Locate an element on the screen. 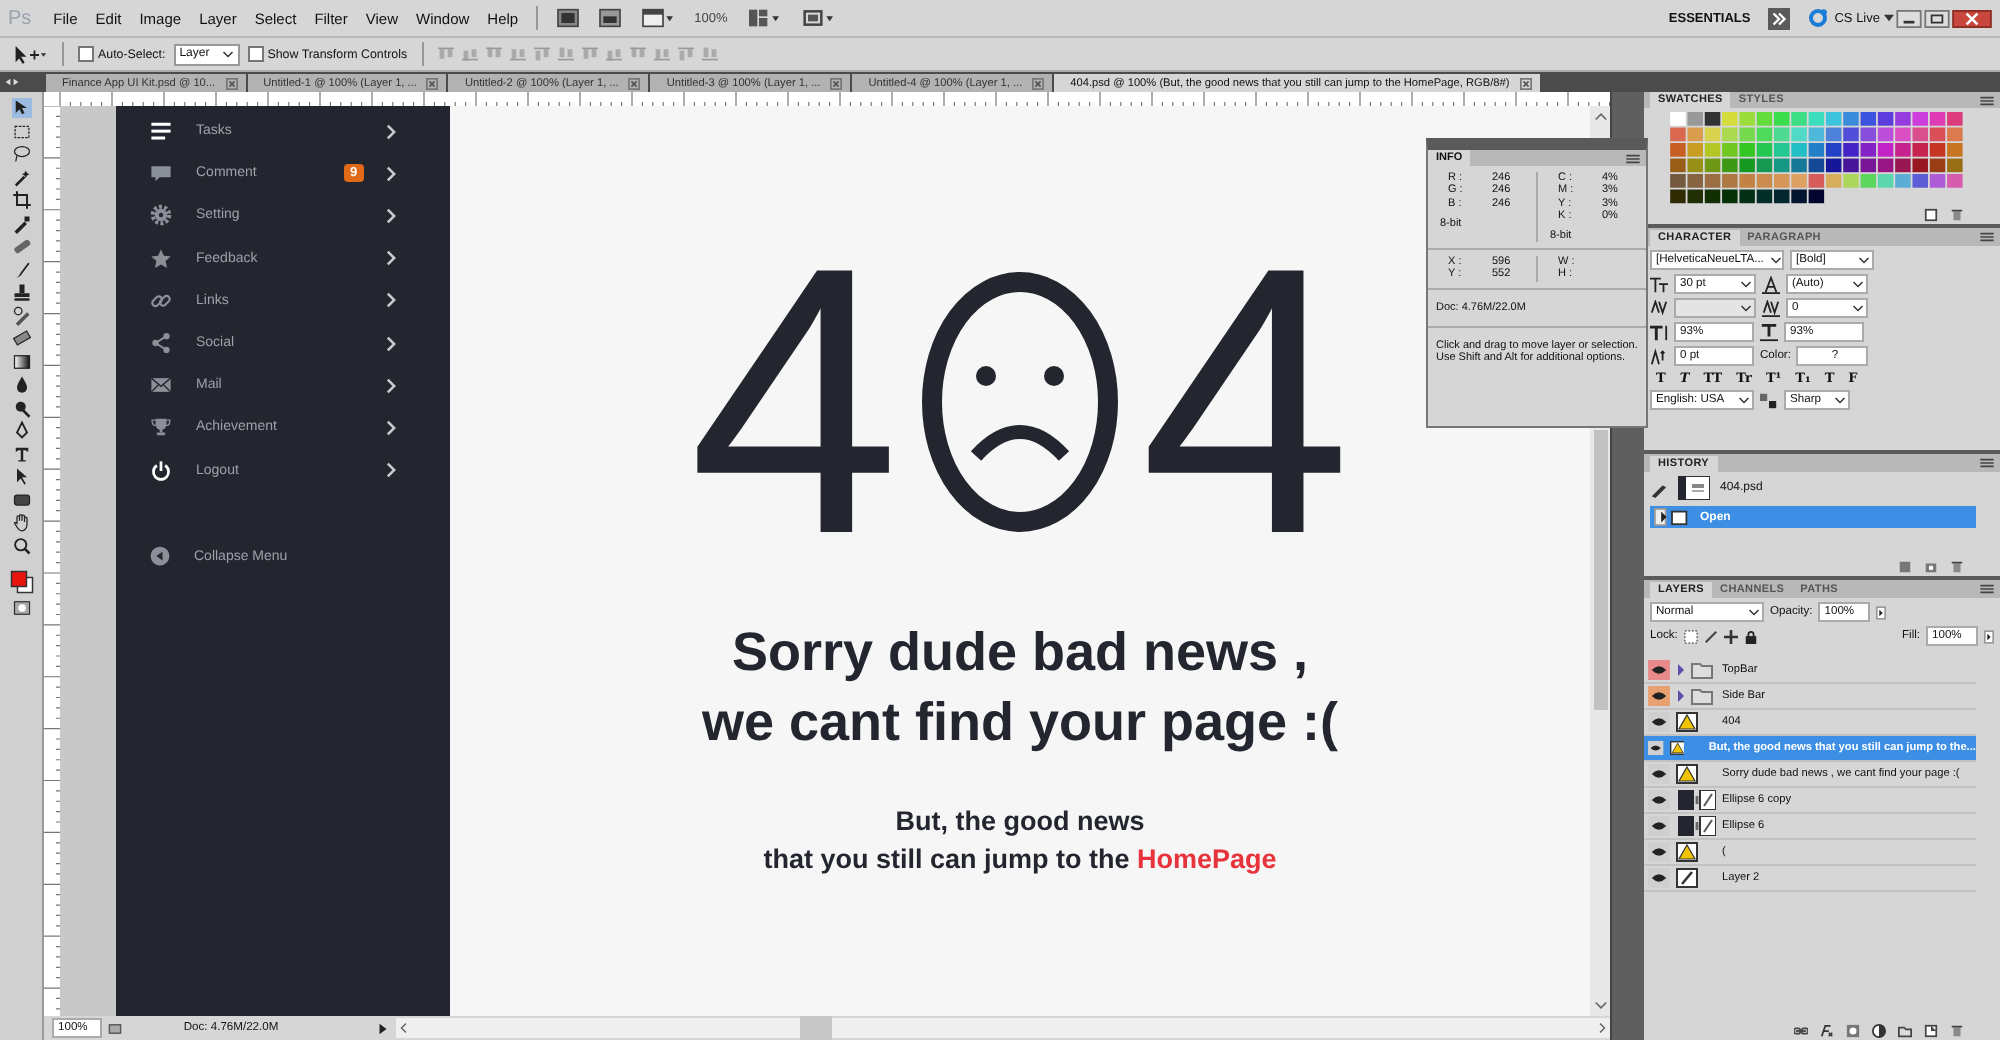 This screenshot has width=2000, height=1040. anti-alias-icon is located at coordinates (1769, 400).